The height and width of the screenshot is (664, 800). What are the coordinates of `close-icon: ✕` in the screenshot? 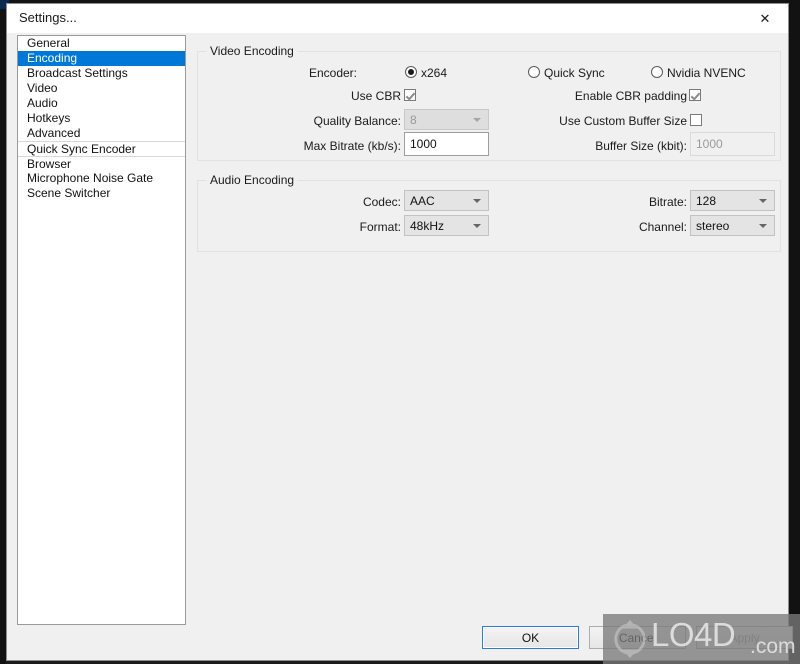 It's located at (765, 18).